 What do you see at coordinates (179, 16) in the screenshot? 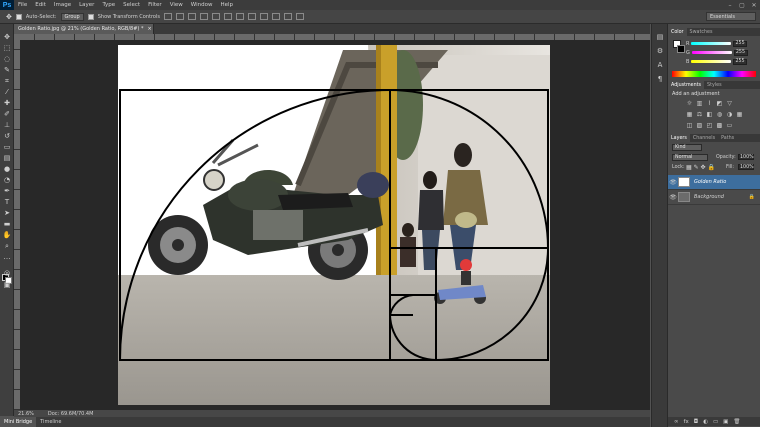
I see `align-middle-icon` at bounding box center [179, 16].